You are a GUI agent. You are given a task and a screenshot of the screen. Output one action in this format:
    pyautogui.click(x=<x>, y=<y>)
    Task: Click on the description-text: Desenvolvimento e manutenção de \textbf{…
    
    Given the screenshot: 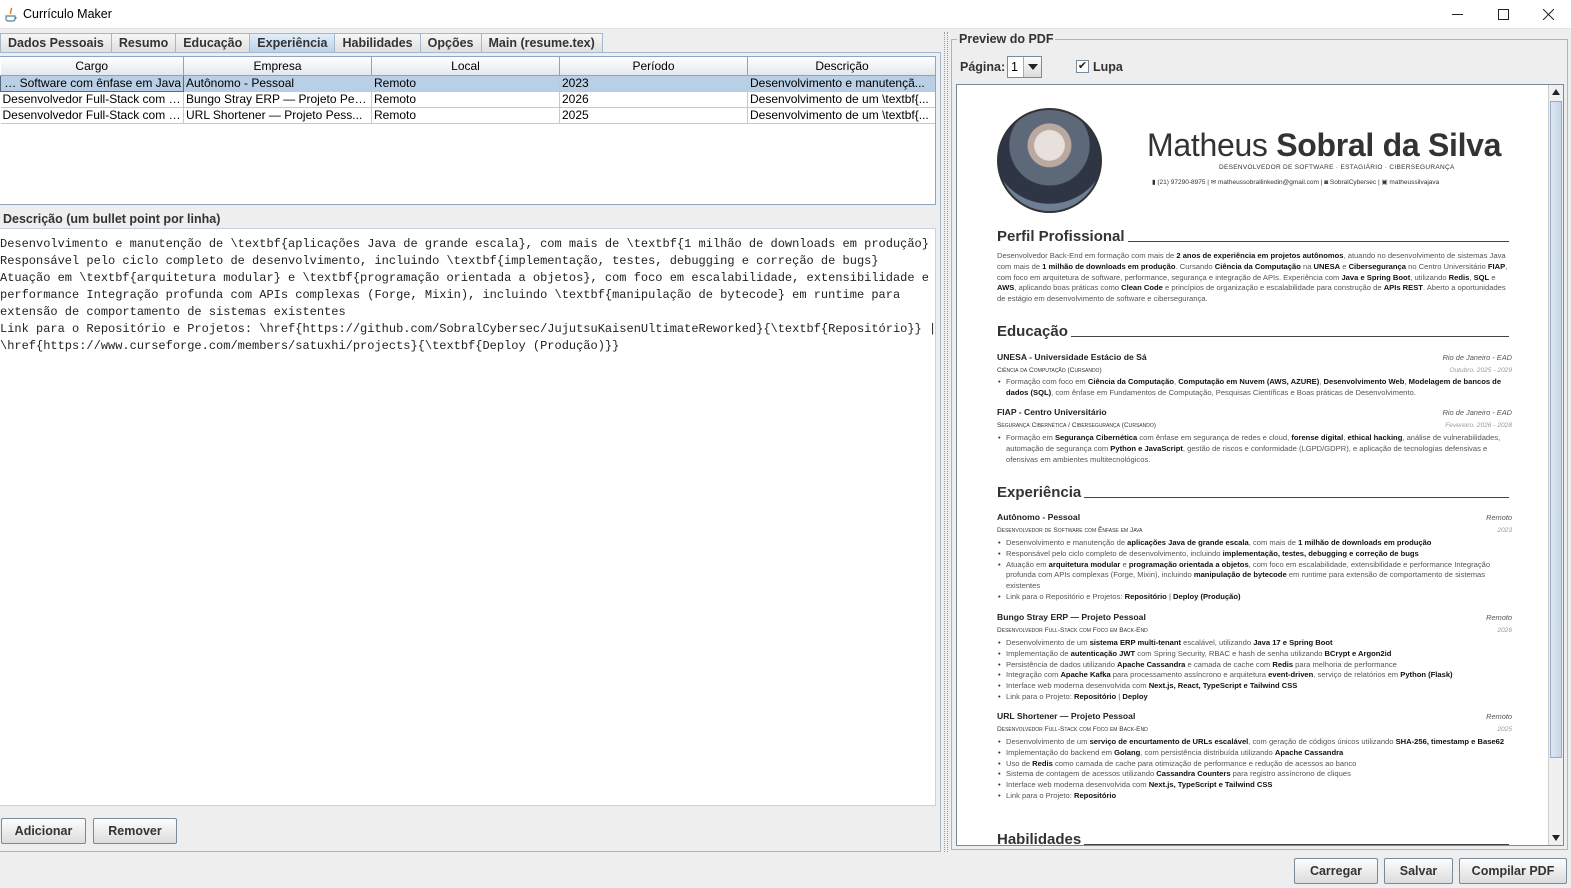 What is the action you would take?
    pyautogui.click(x=468, y=295)
    